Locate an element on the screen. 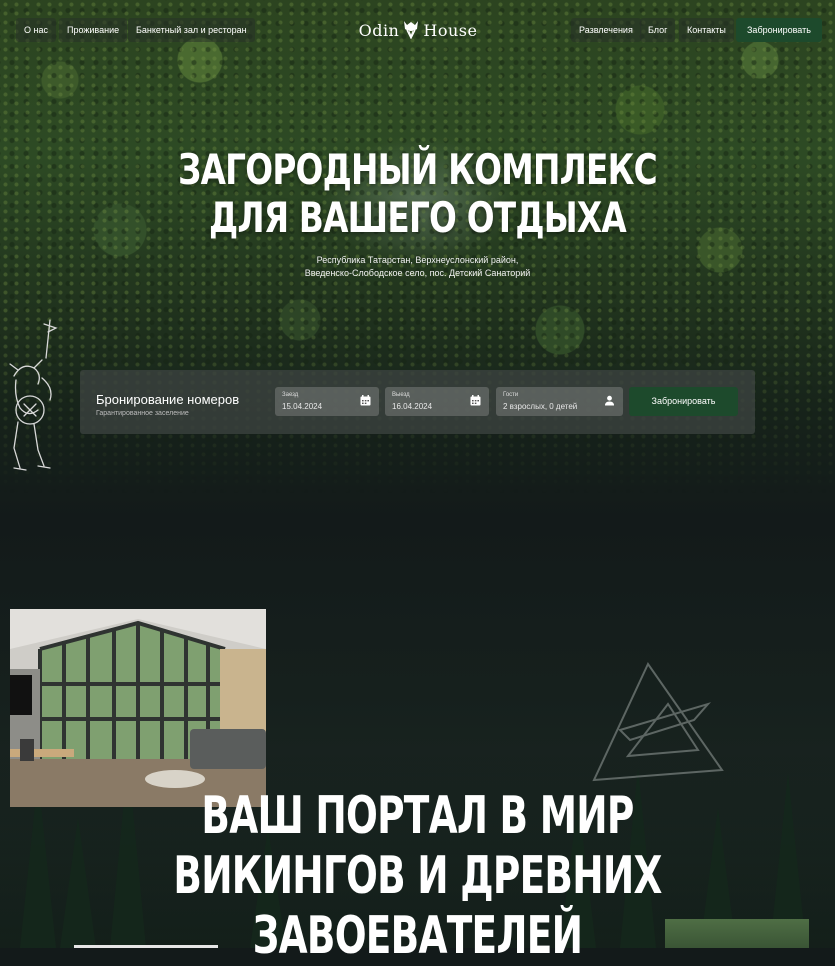 The width and height of the screenshot is (835, 966). hero-title-line-1: ЗАГОРОДНЫЙ КОМПЛЕКС is located at coordinates (418, 169).